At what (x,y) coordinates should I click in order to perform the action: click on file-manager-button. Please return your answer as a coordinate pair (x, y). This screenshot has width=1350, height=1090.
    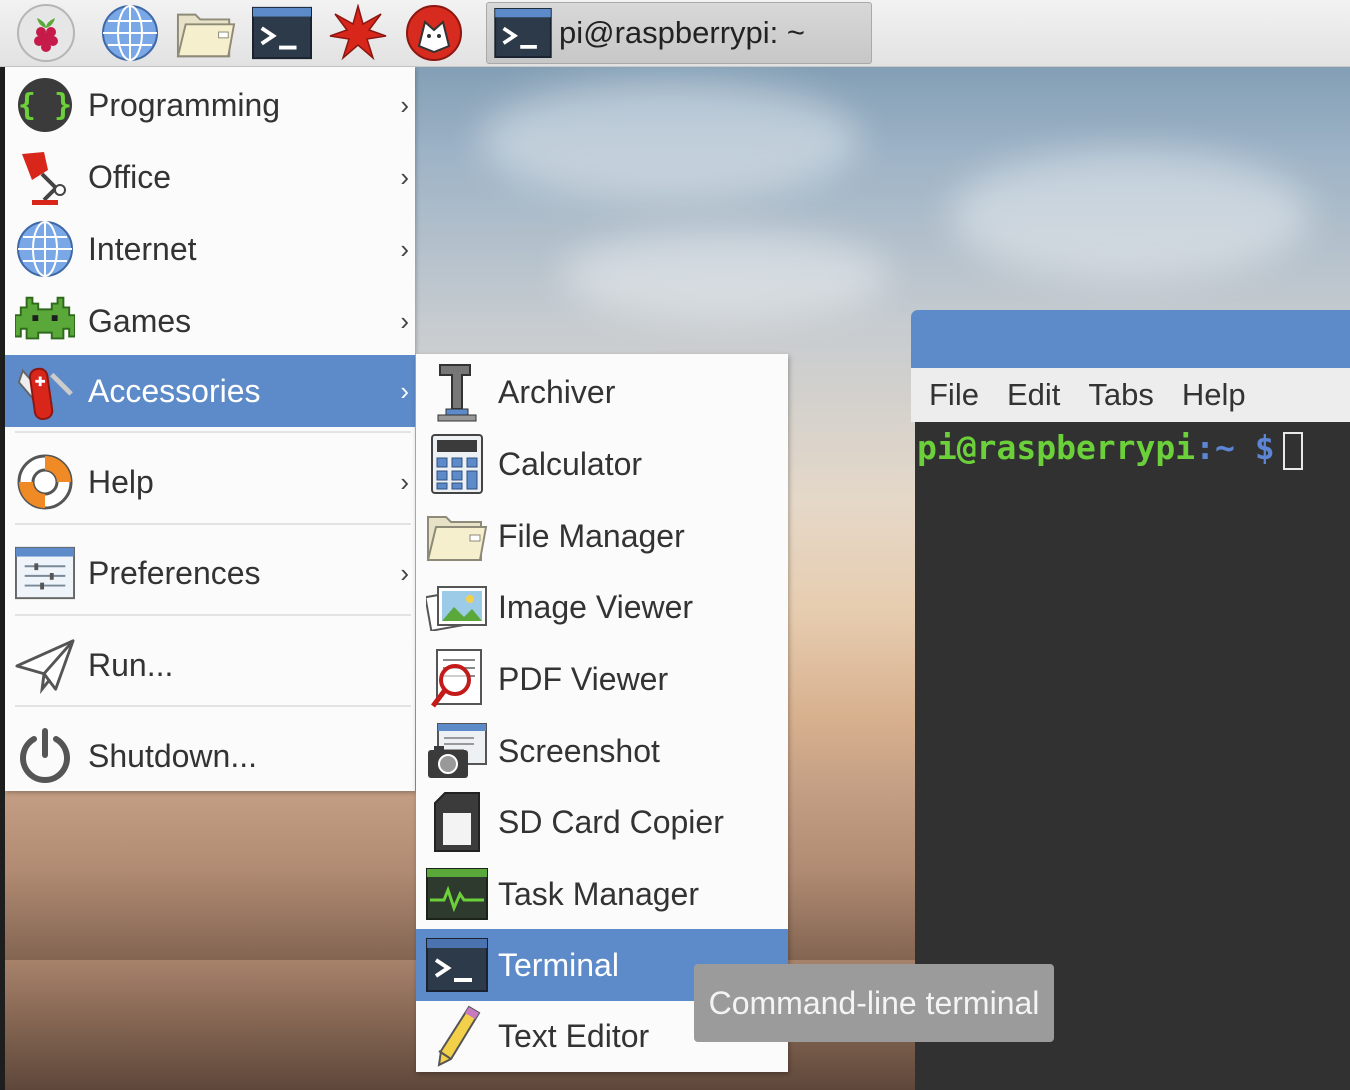
    Looking at the image, I should click on (206, 33).